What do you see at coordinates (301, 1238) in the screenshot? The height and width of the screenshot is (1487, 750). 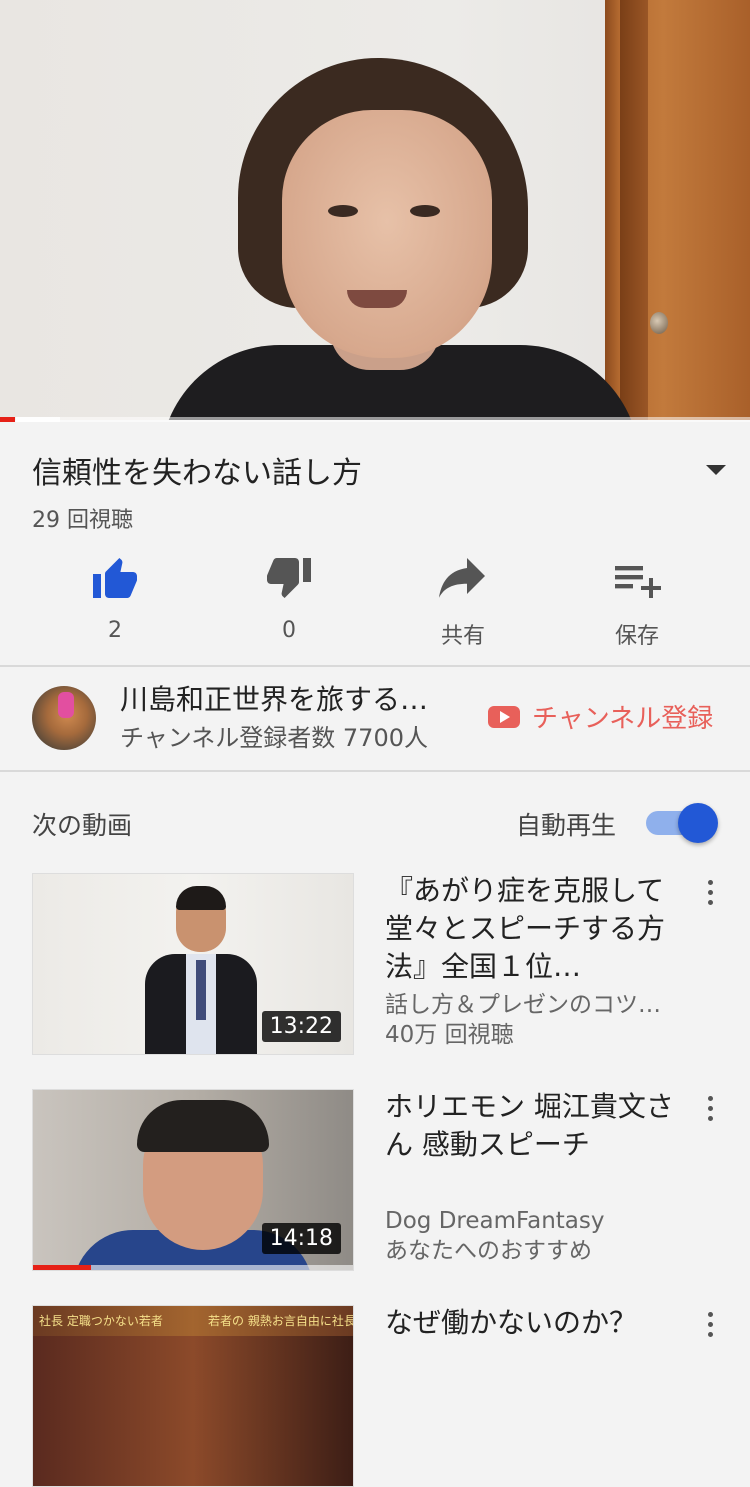 I see `video-duration: 14:18` at bounding box center [301, 1238].